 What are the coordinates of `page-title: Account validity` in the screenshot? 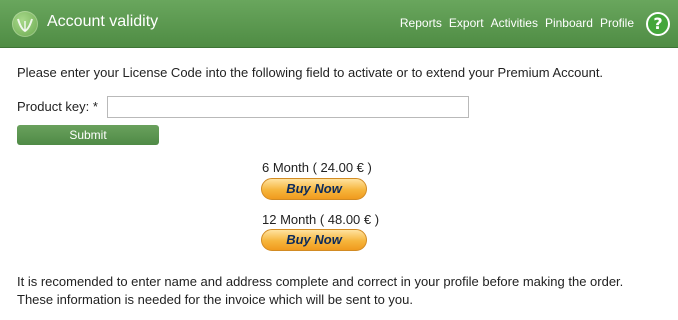 It's located at (103, 21).